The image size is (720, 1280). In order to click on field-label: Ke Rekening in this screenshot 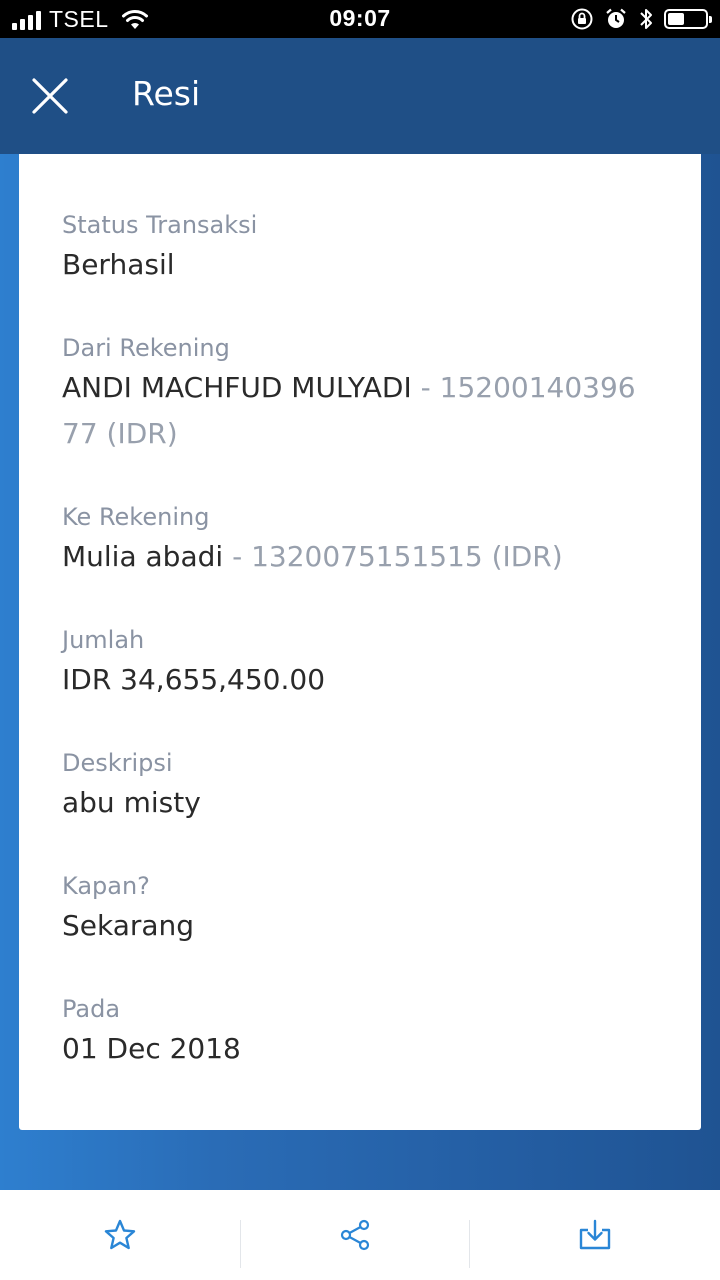, I will do `click(136, 517)`.